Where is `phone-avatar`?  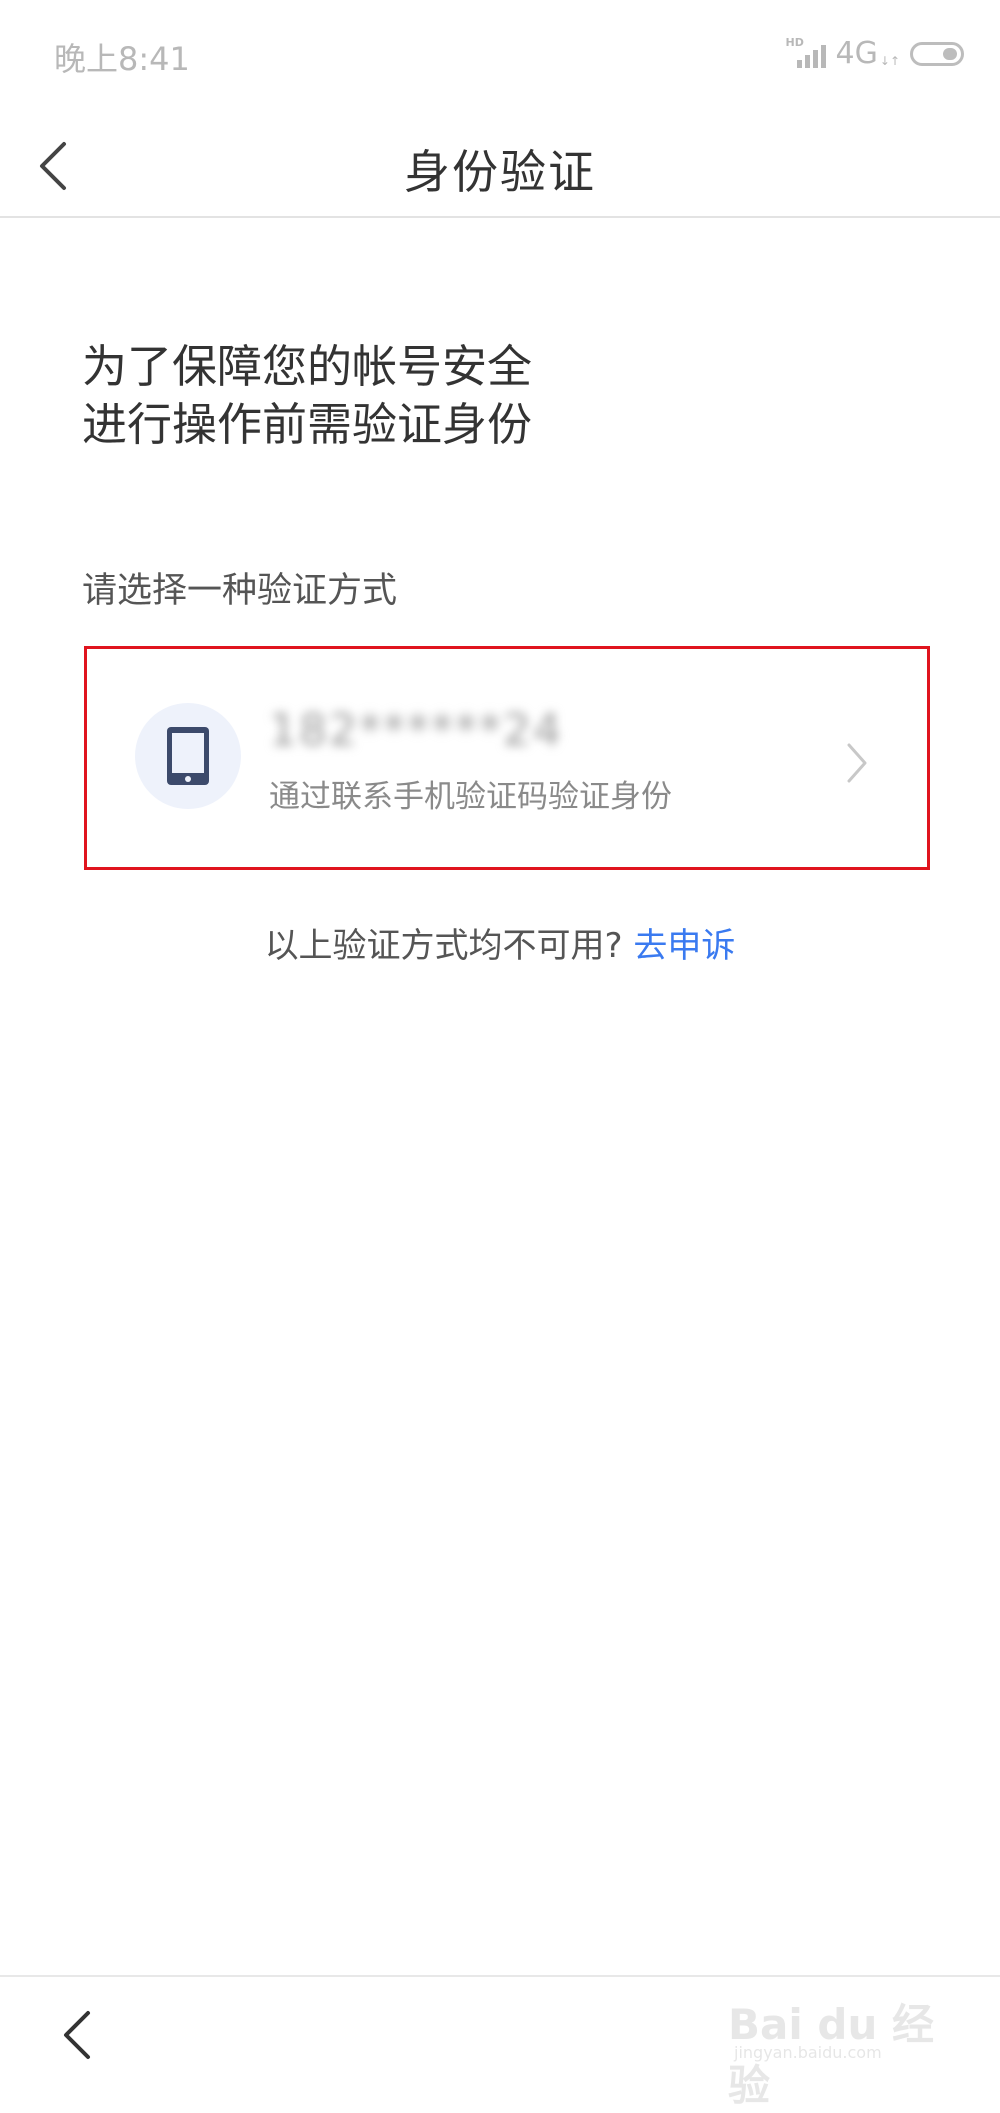 phone-avatar is located at coordinates (188, 756).